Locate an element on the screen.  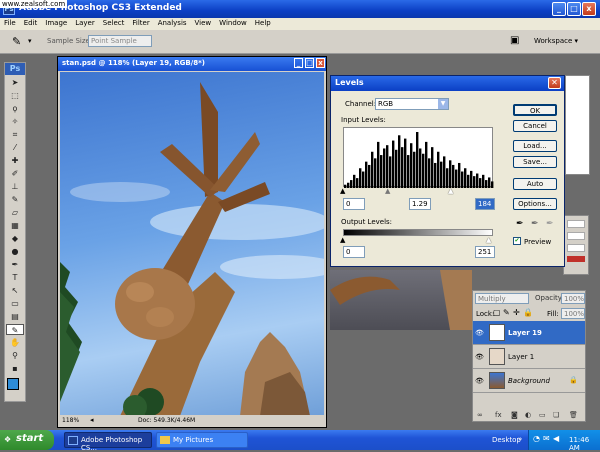
palette-well-icon: ▣ is located at coordinates (514, 40).